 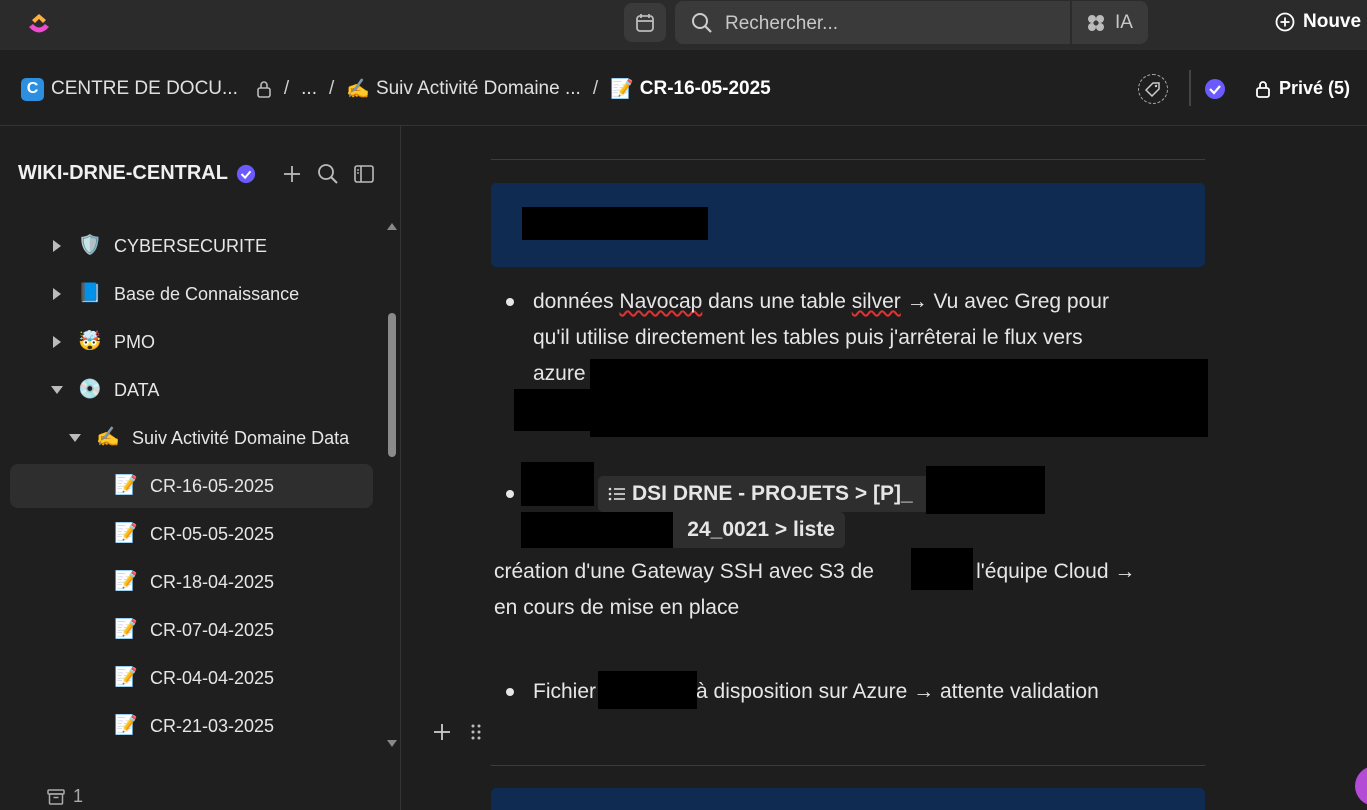 I want to click on add-icon, so click(x=292, y=174).